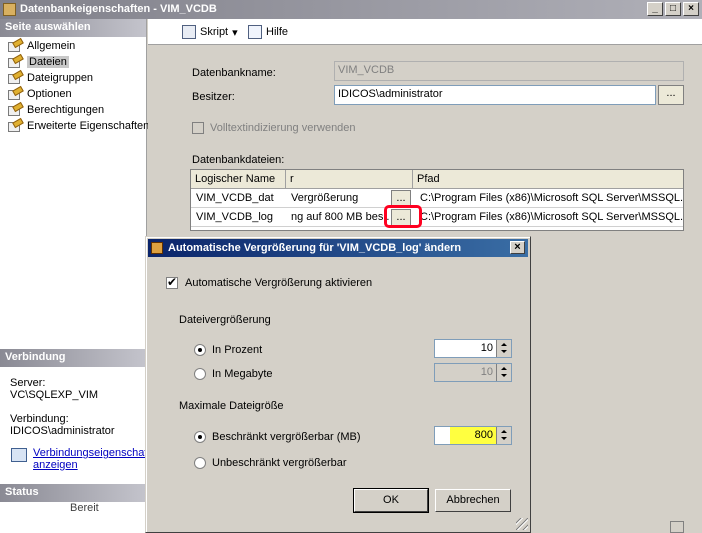 The image size is (702, 533). I want to click on col-growth: r, so click(349, 179).